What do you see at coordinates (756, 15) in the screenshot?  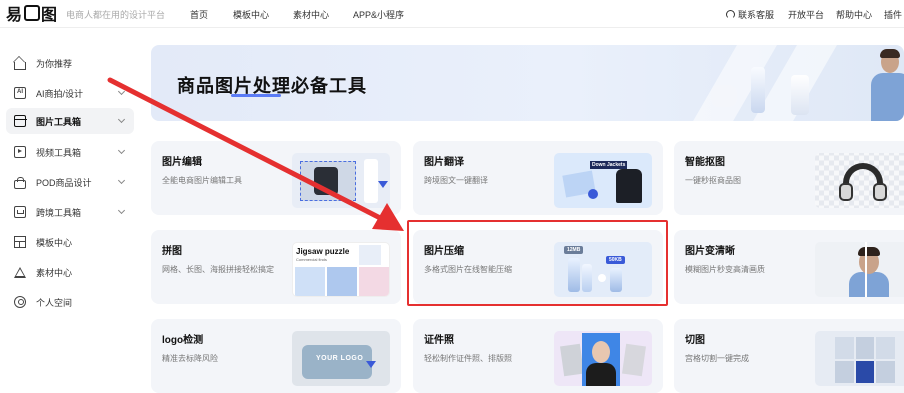 I see `contact-support-label: 联系客服` at bounding box center [756, 15].